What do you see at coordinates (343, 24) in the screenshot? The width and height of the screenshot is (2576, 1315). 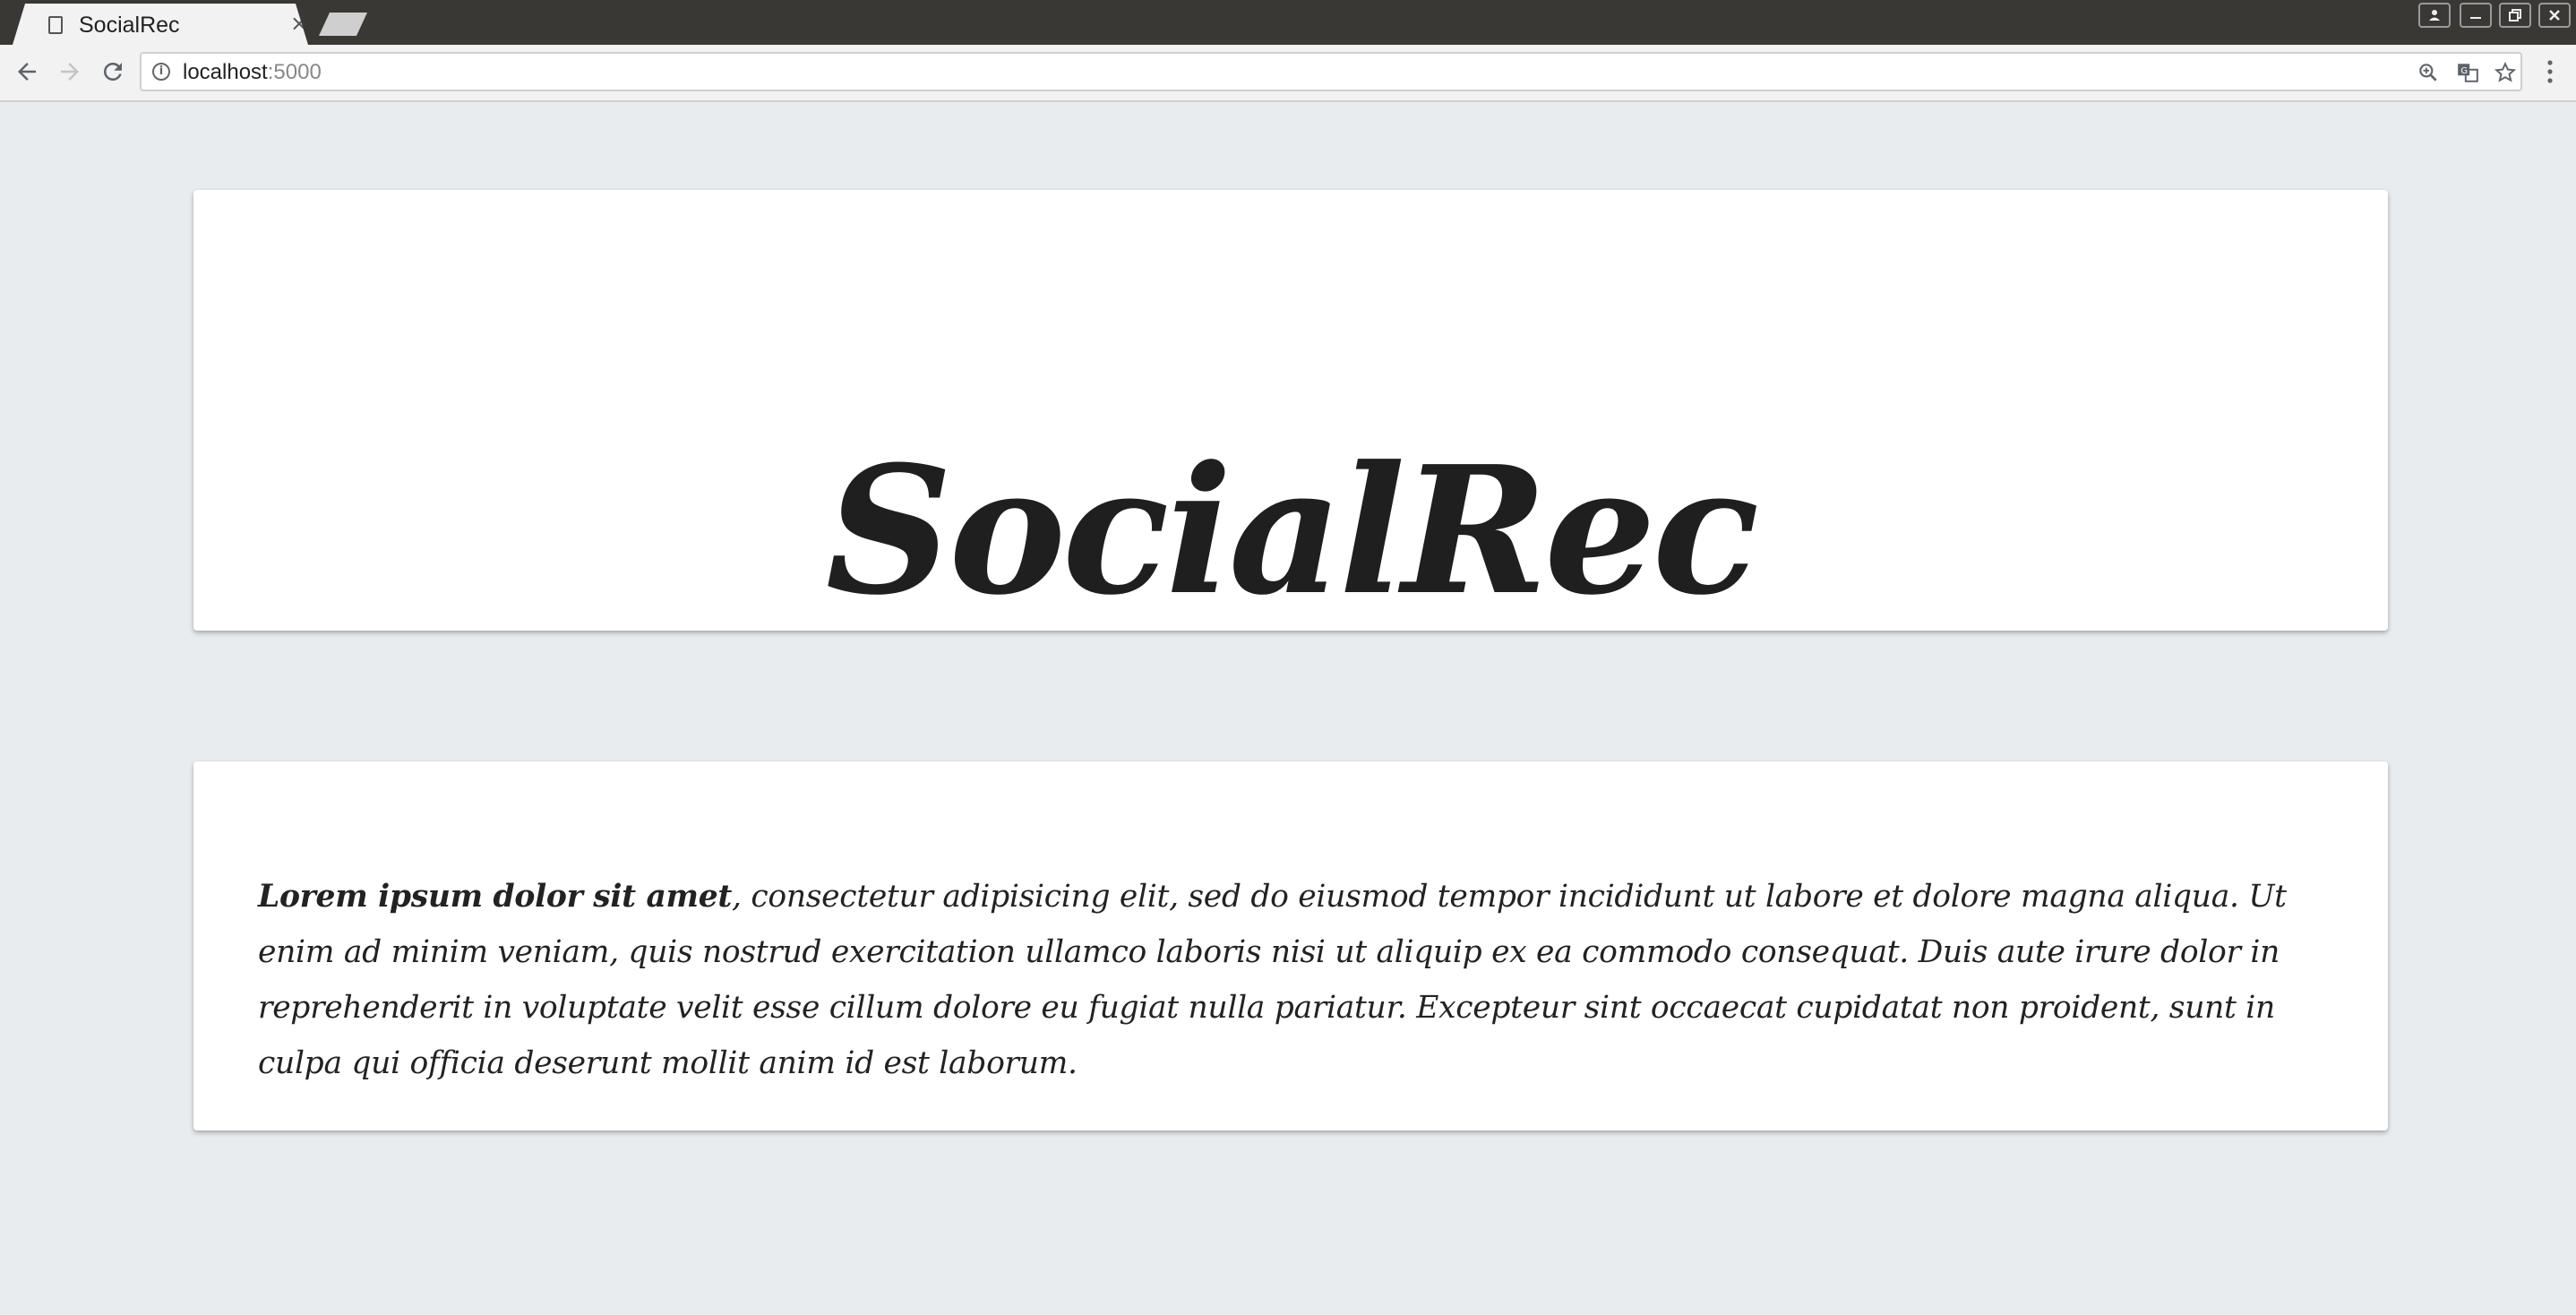 I see `new-tab-button` at bounding box center [343, 24].